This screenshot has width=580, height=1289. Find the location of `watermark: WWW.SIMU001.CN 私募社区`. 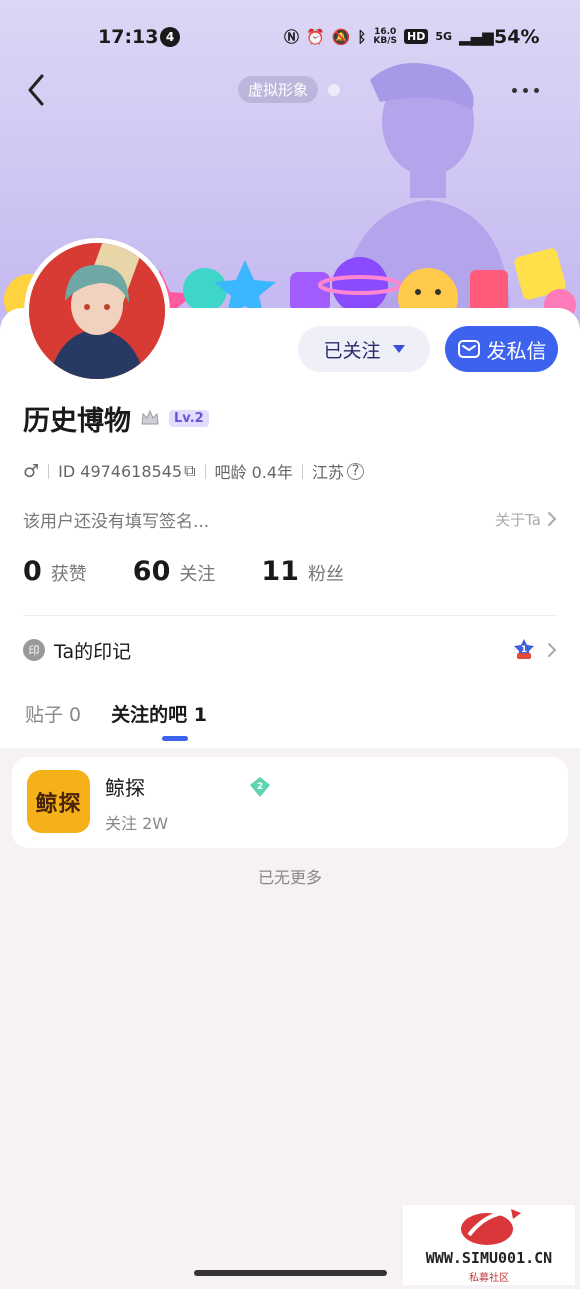

watermark: WWW.SIMU001.CN 私募社区 is located at coordinates (489, 1245).